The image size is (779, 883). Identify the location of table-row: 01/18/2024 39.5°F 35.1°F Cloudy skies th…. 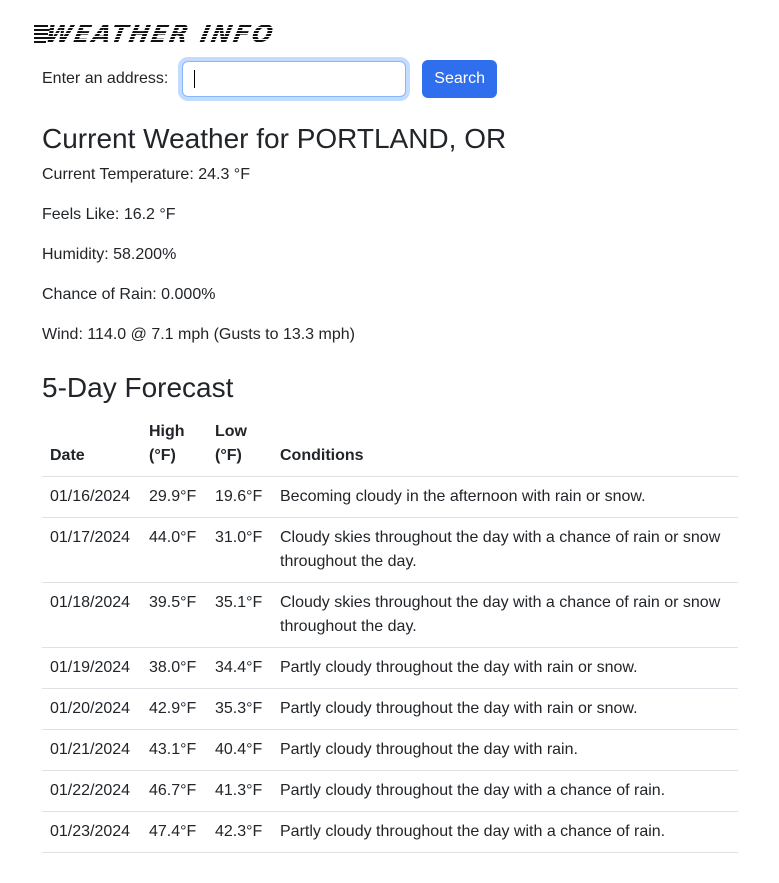
(390, 615).